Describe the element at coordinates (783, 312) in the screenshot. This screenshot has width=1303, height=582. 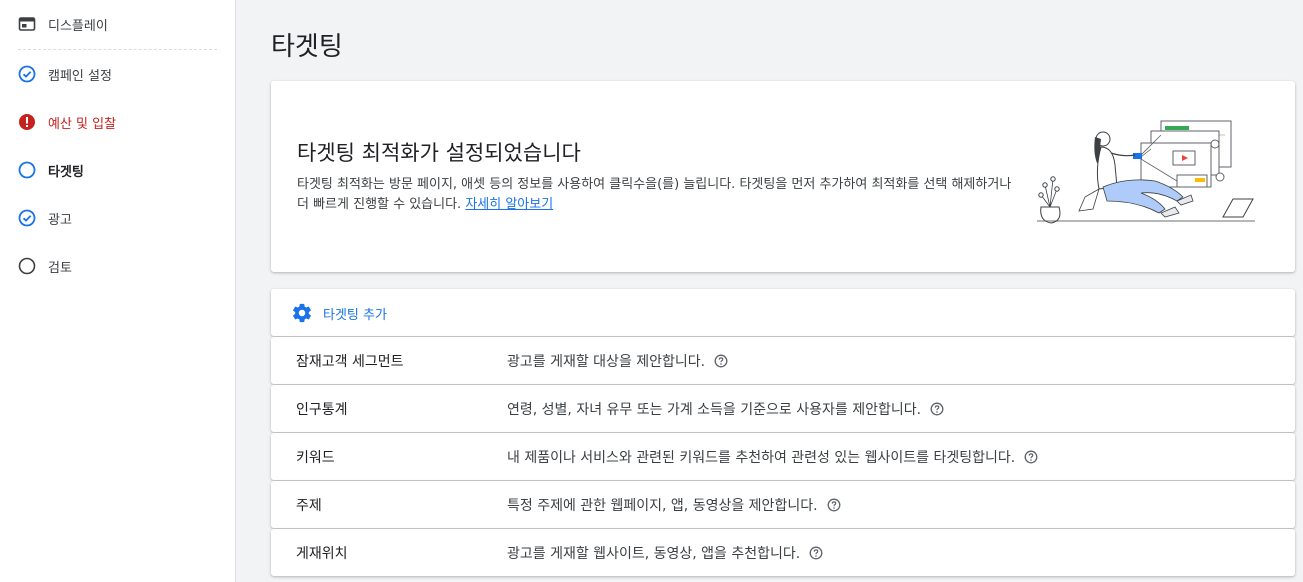
I see `add-targeting-card: 타겟팅 추가` at that location.